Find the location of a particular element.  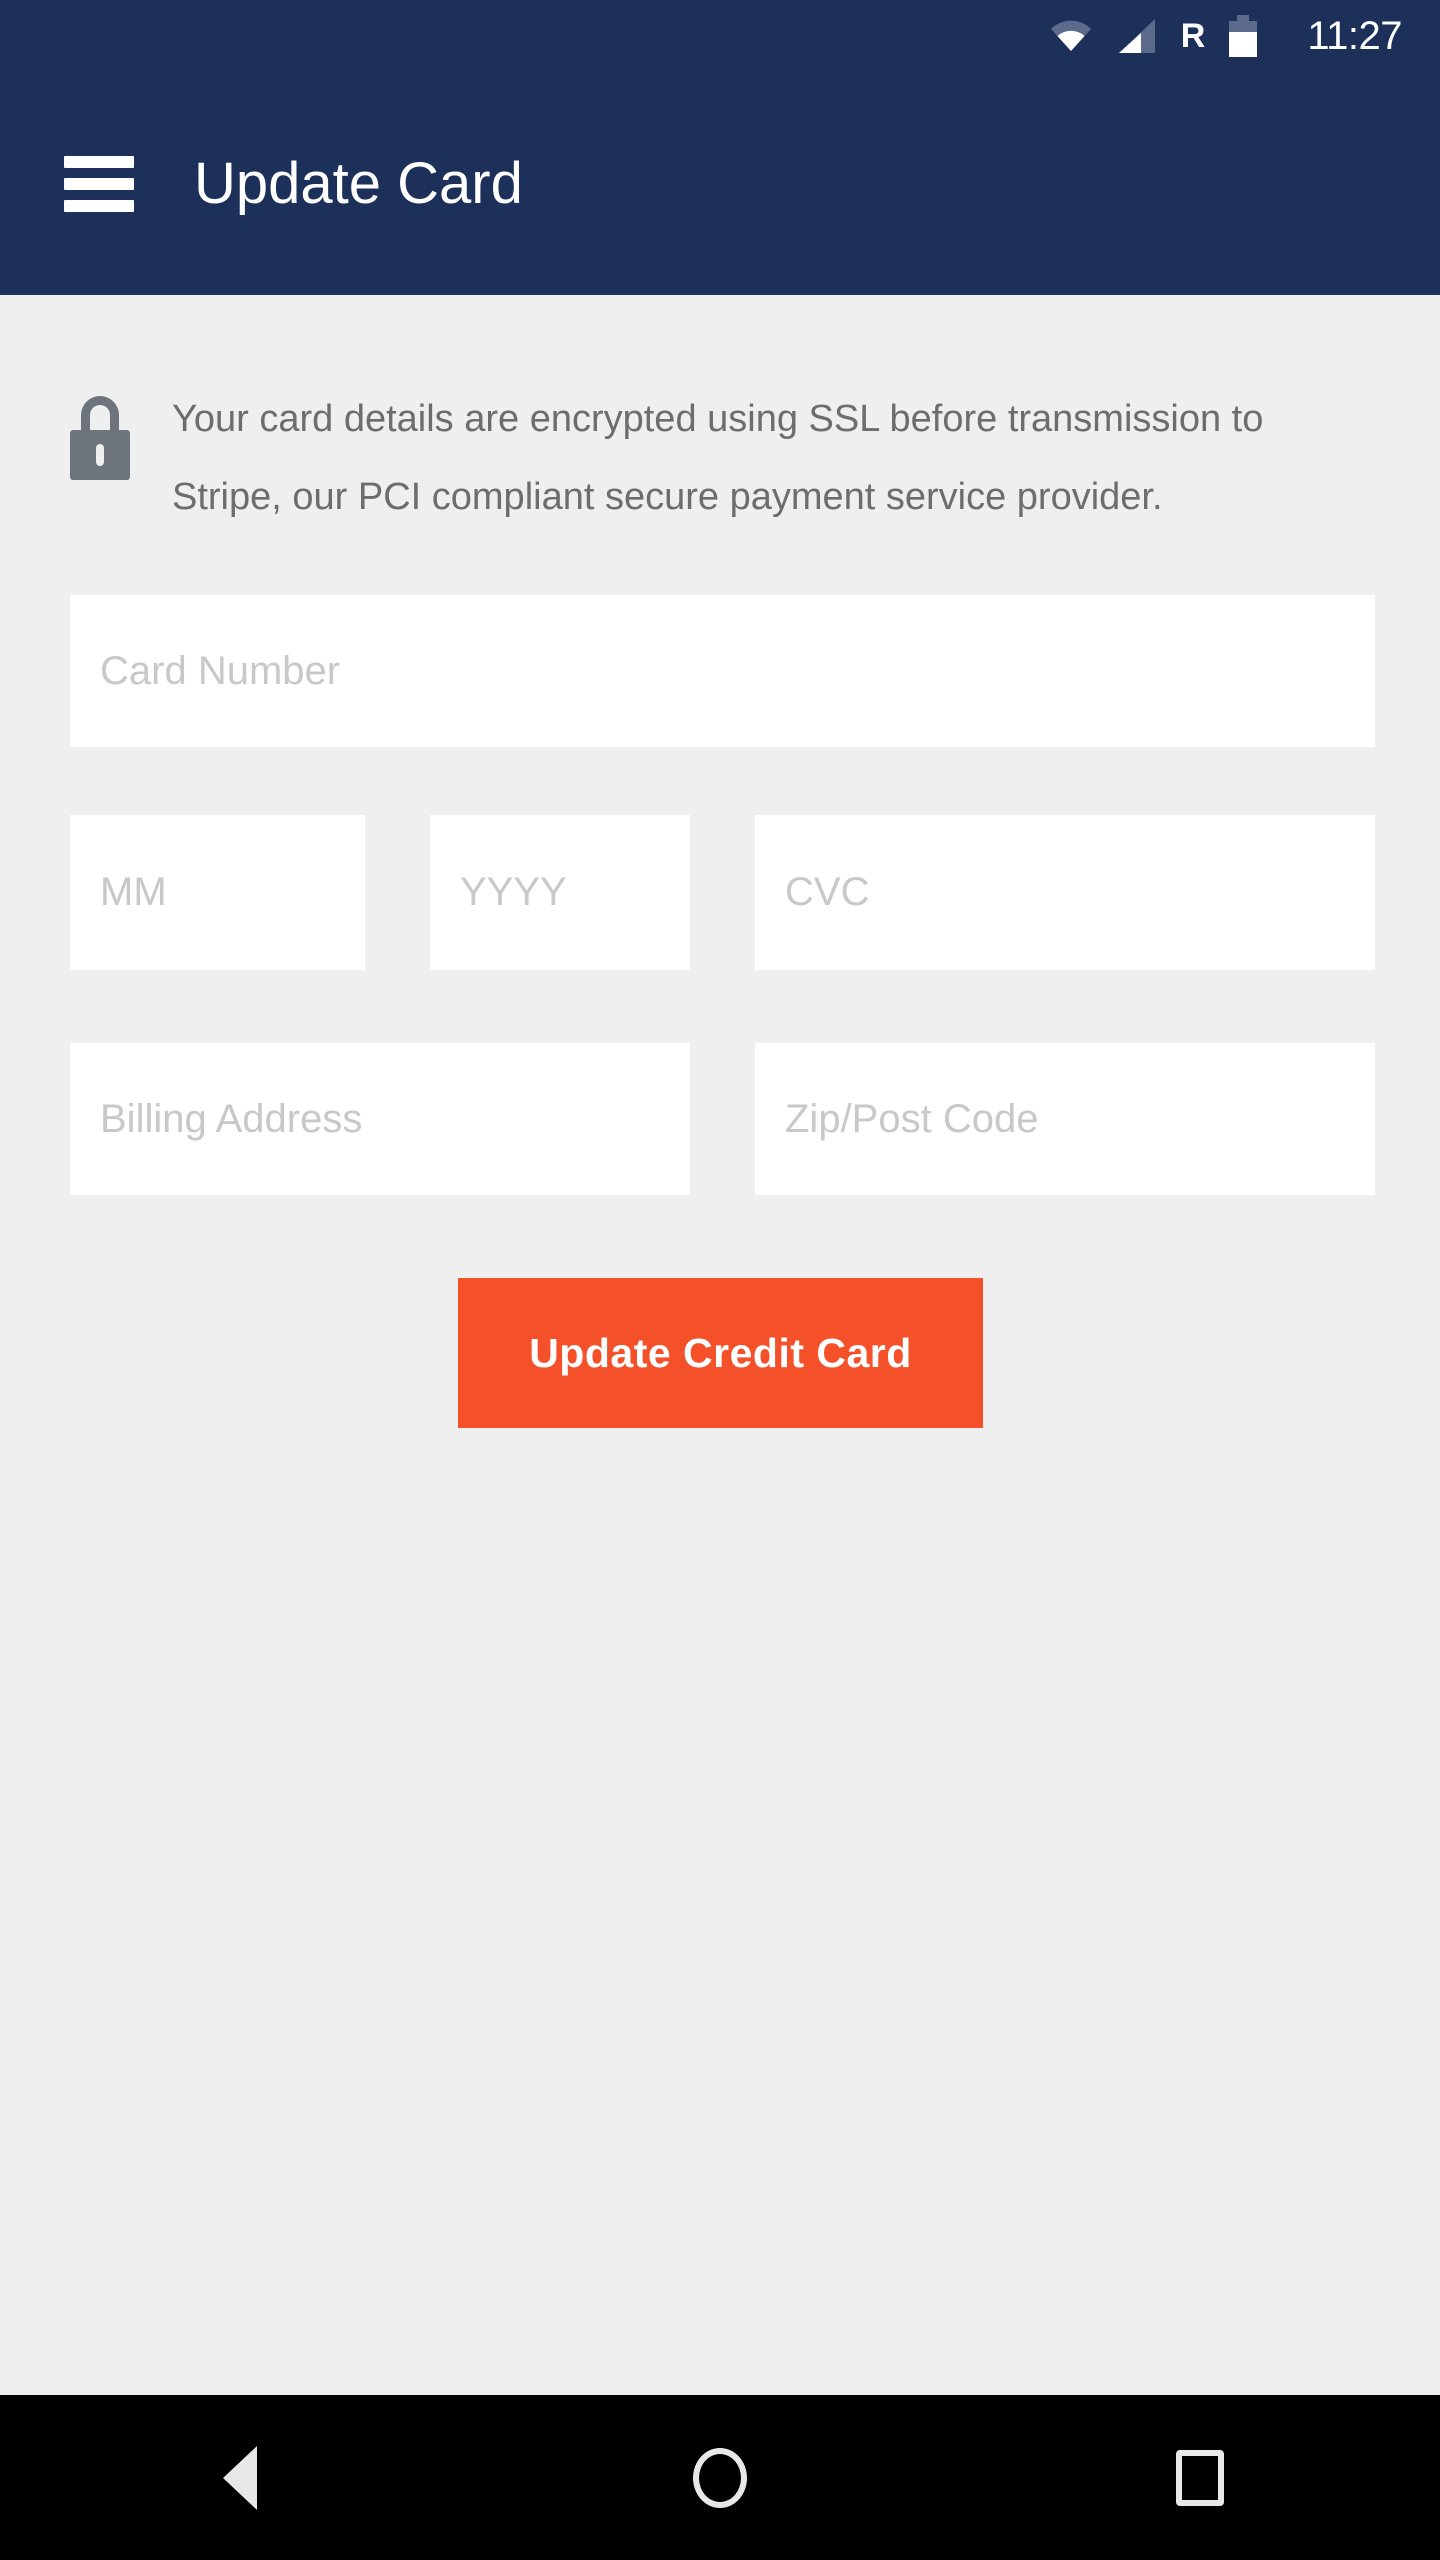

status-bar-icons: R 11:27 is located at coordinates (1225, 36).